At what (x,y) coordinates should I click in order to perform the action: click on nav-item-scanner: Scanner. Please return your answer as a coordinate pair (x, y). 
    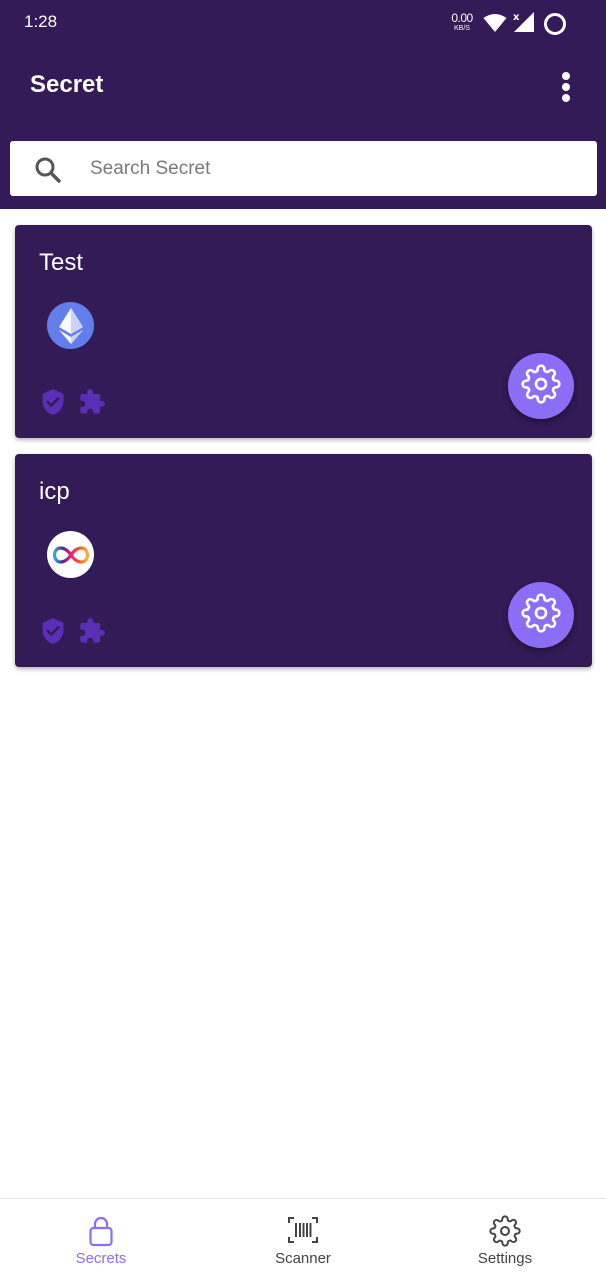
    Looking at the image, I should click on (303, 1239).